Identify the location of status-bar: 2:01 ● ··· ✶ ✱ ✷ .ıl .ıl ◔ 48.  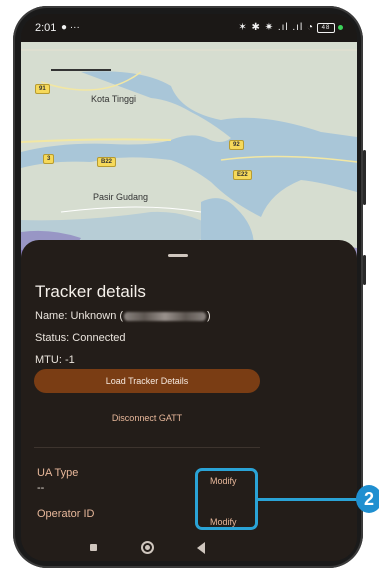
(189, 28).